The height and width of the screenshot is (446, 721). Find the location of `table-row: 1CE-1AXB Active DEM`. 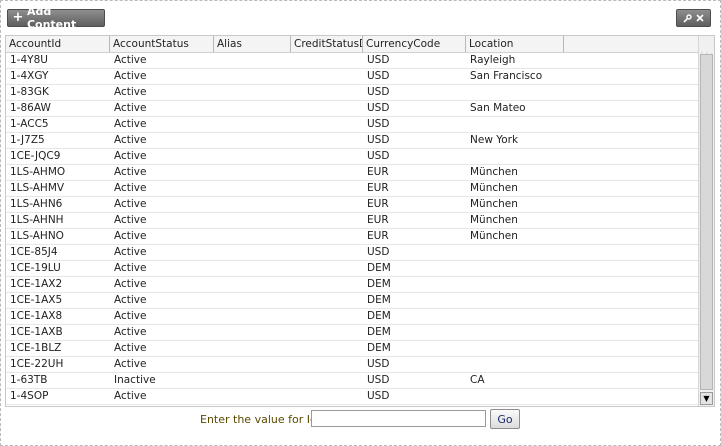

table-row: 1CE-1AXB Active DEM is located at coordinates (352, 333).